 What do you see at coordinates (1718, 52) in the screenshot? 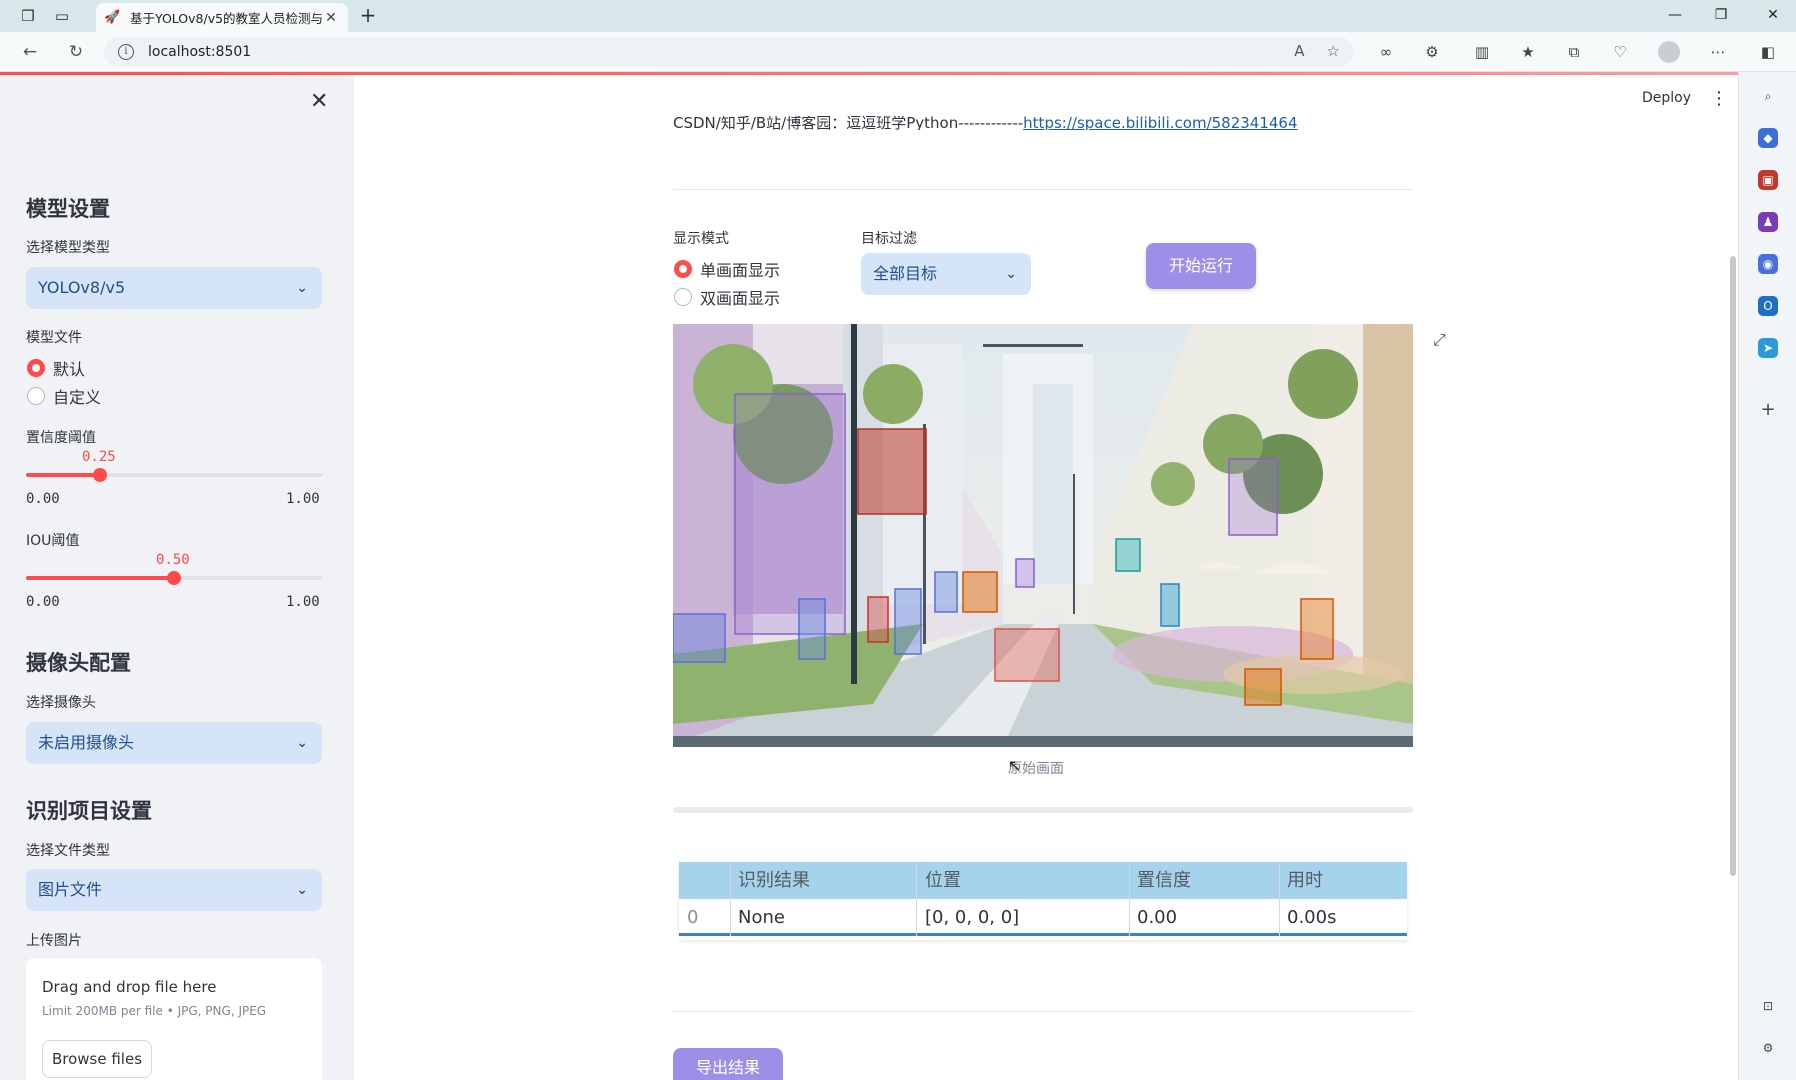
I see `more-menu-icon: ⋯` at bounding box center [1718, 52].